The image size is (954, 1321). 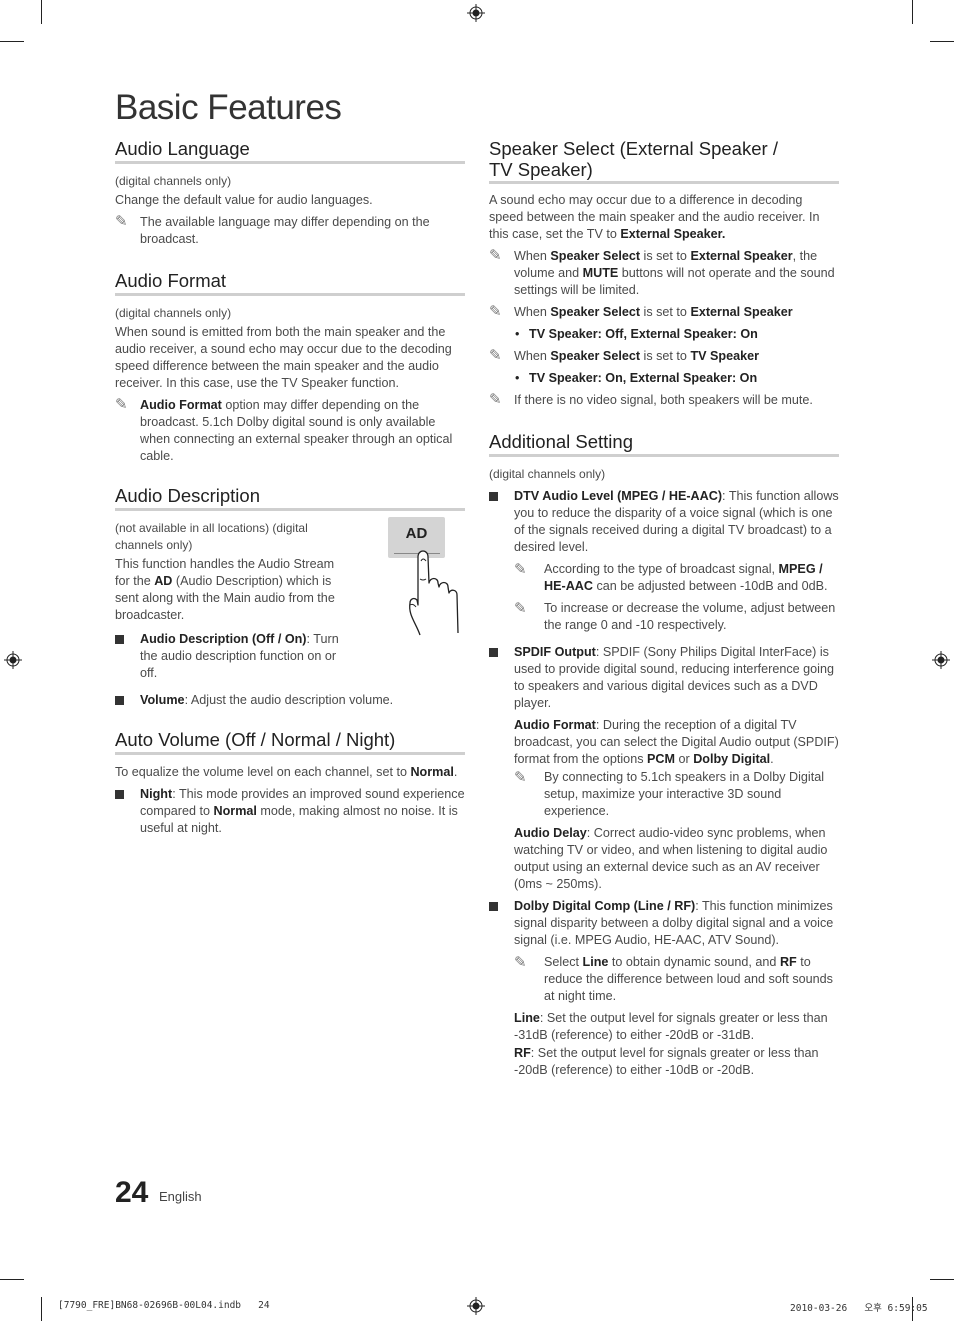 What do you see at coordinates (555, 652) in the screenshot?
I see `bullet-bold: SPDIF Output` at bounding box center [555, 652].